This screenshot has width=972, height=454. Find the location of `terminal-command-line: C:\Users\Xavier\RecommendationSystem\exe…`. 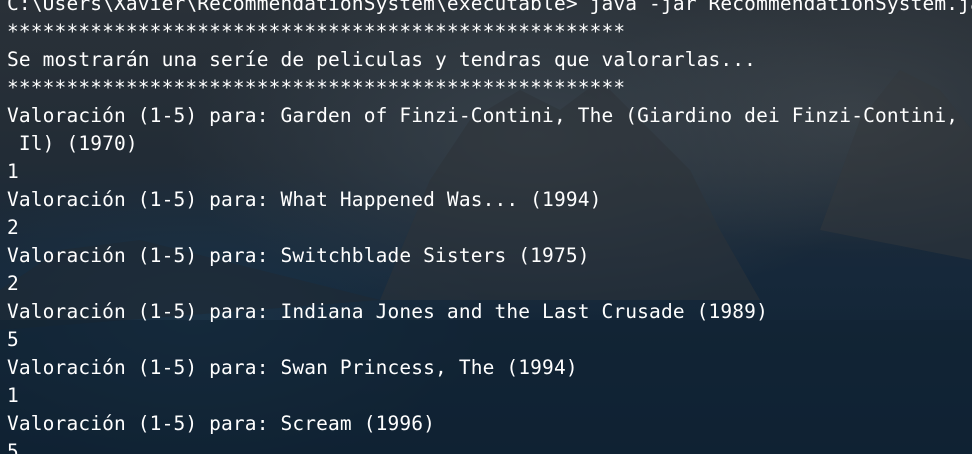

terminal-command-line: C:\Users\Xavier\RecommendationSystem\exe… is located at coordinates (489, 7).